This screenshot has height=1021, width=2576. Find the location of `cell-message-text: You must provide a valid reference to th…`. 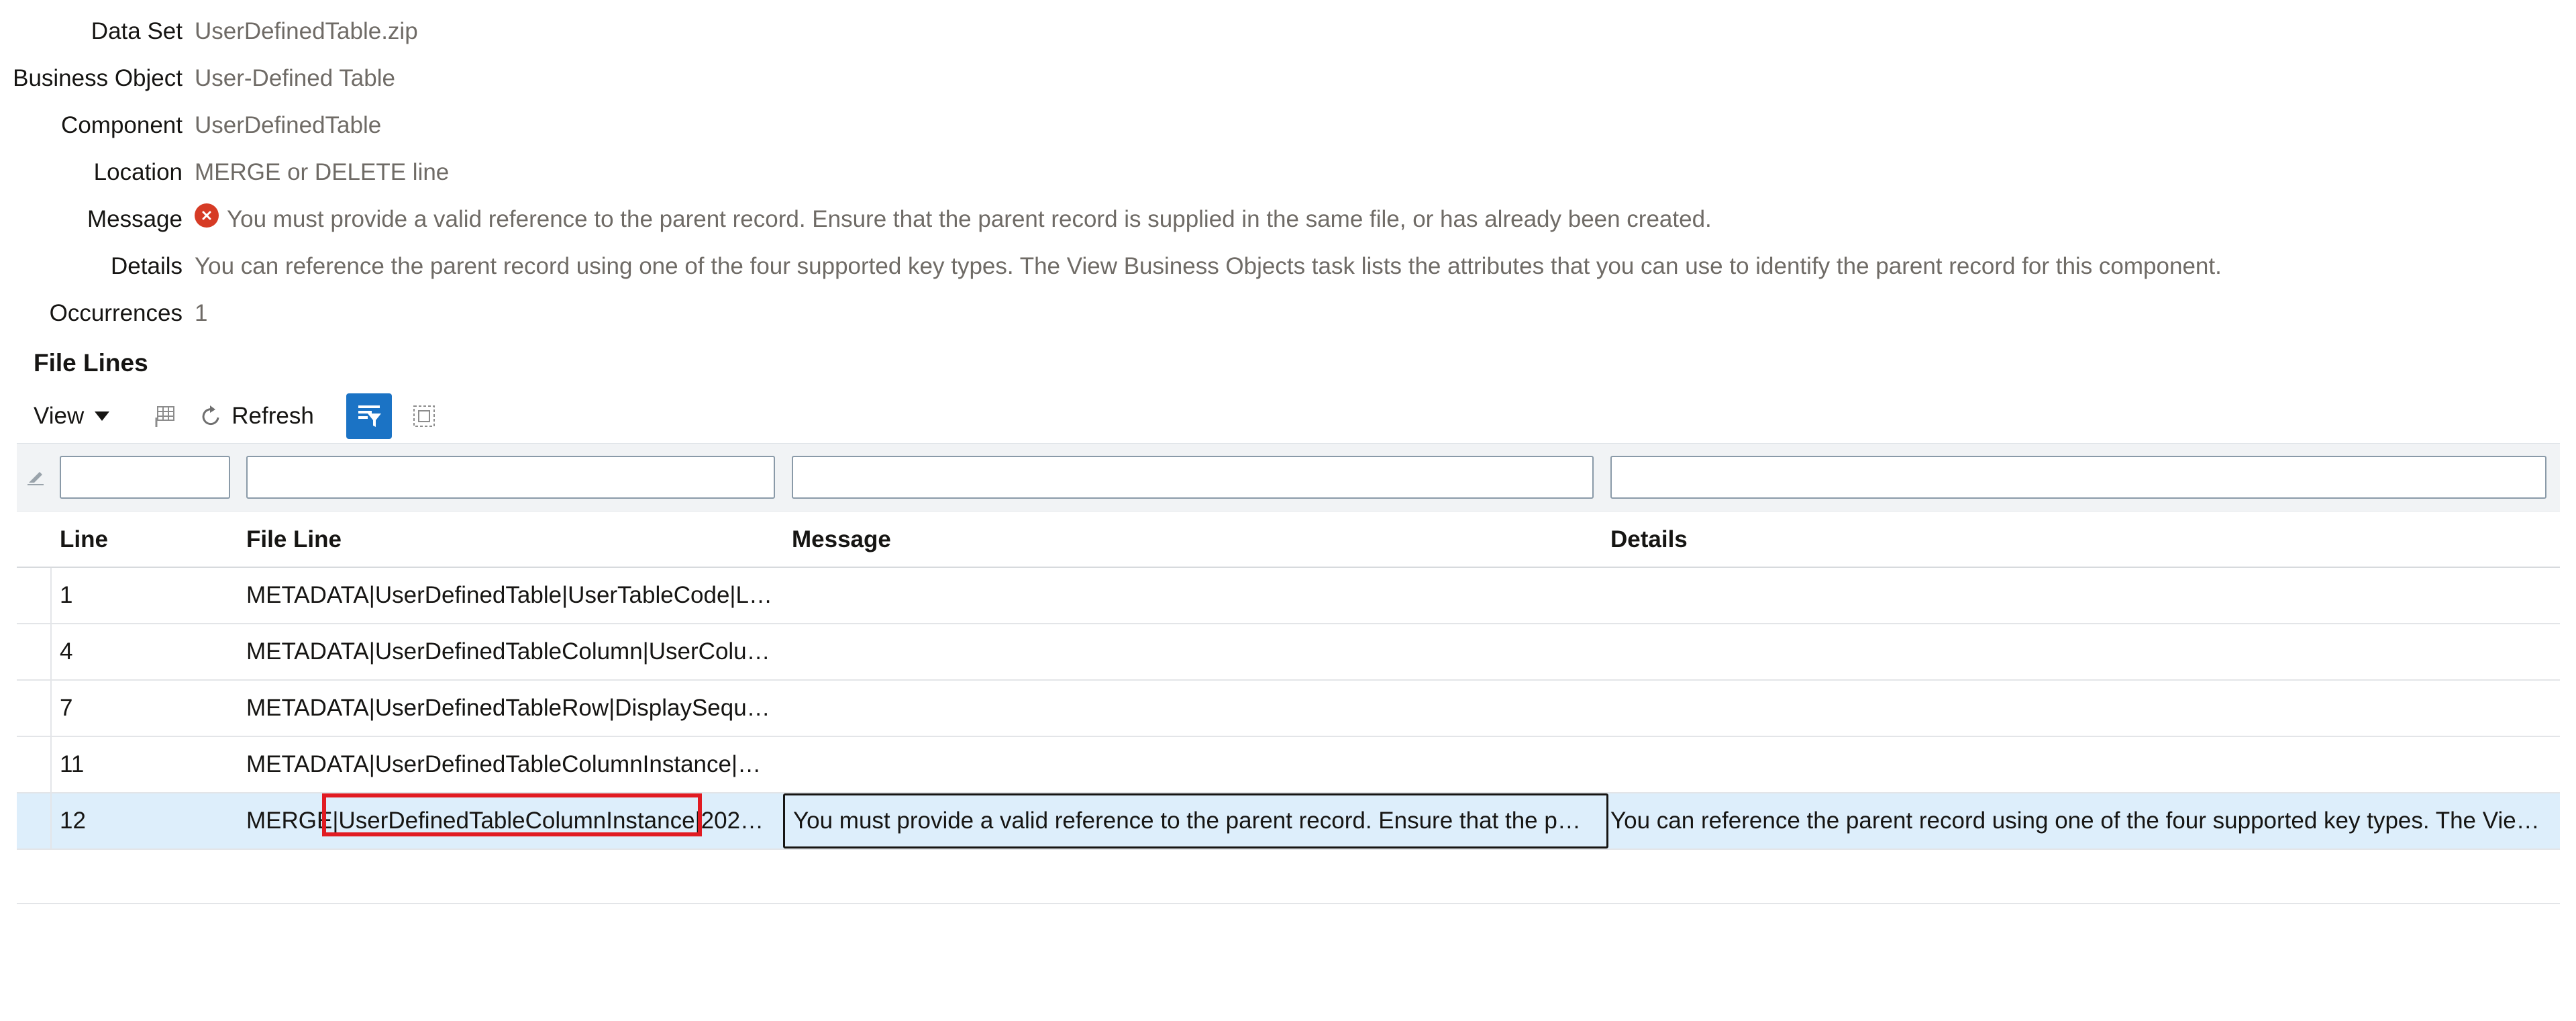

cell-message-text: You must provide a valid reference to th… is located at coordinates (1187, 821).